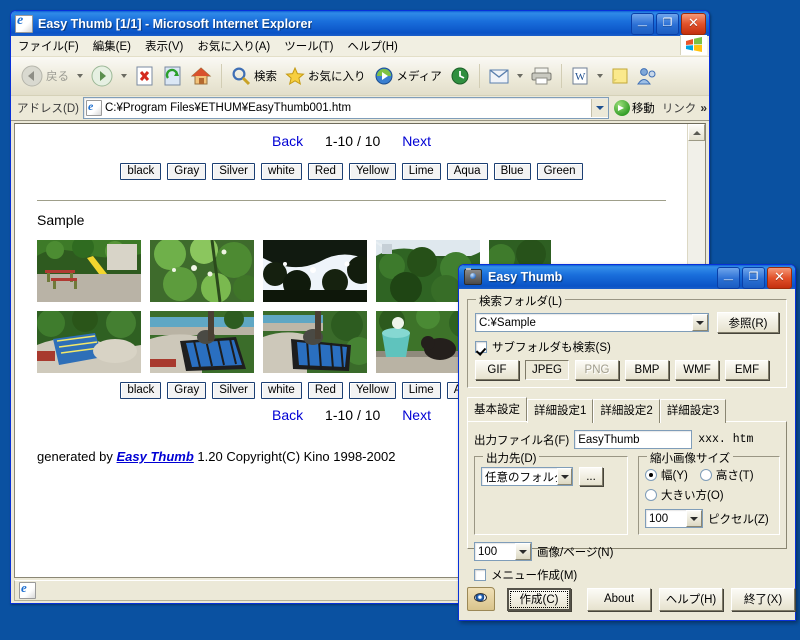 Image resolution: width=800 pixels, height=640 pixels. Describe the element at coordinates (559, 171) in the screenshot. I see `color-button-top-green: Green` at that location.